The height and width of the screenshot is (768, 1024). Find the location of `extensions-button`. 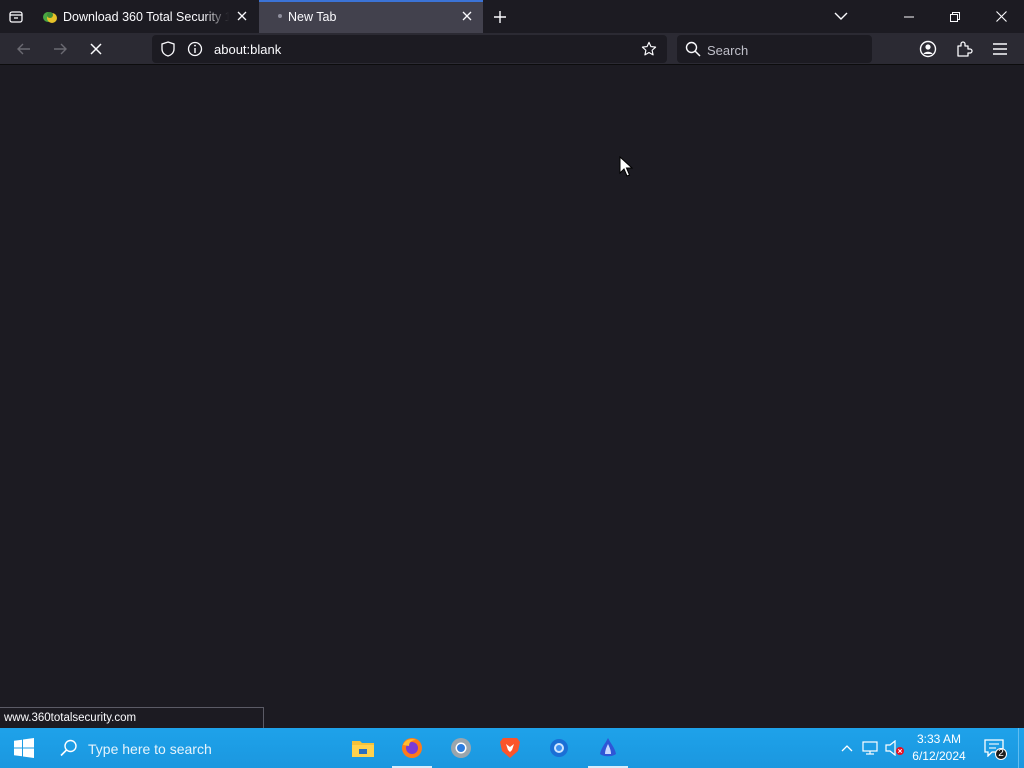

extensions-button is located at coordinates (964, 49).